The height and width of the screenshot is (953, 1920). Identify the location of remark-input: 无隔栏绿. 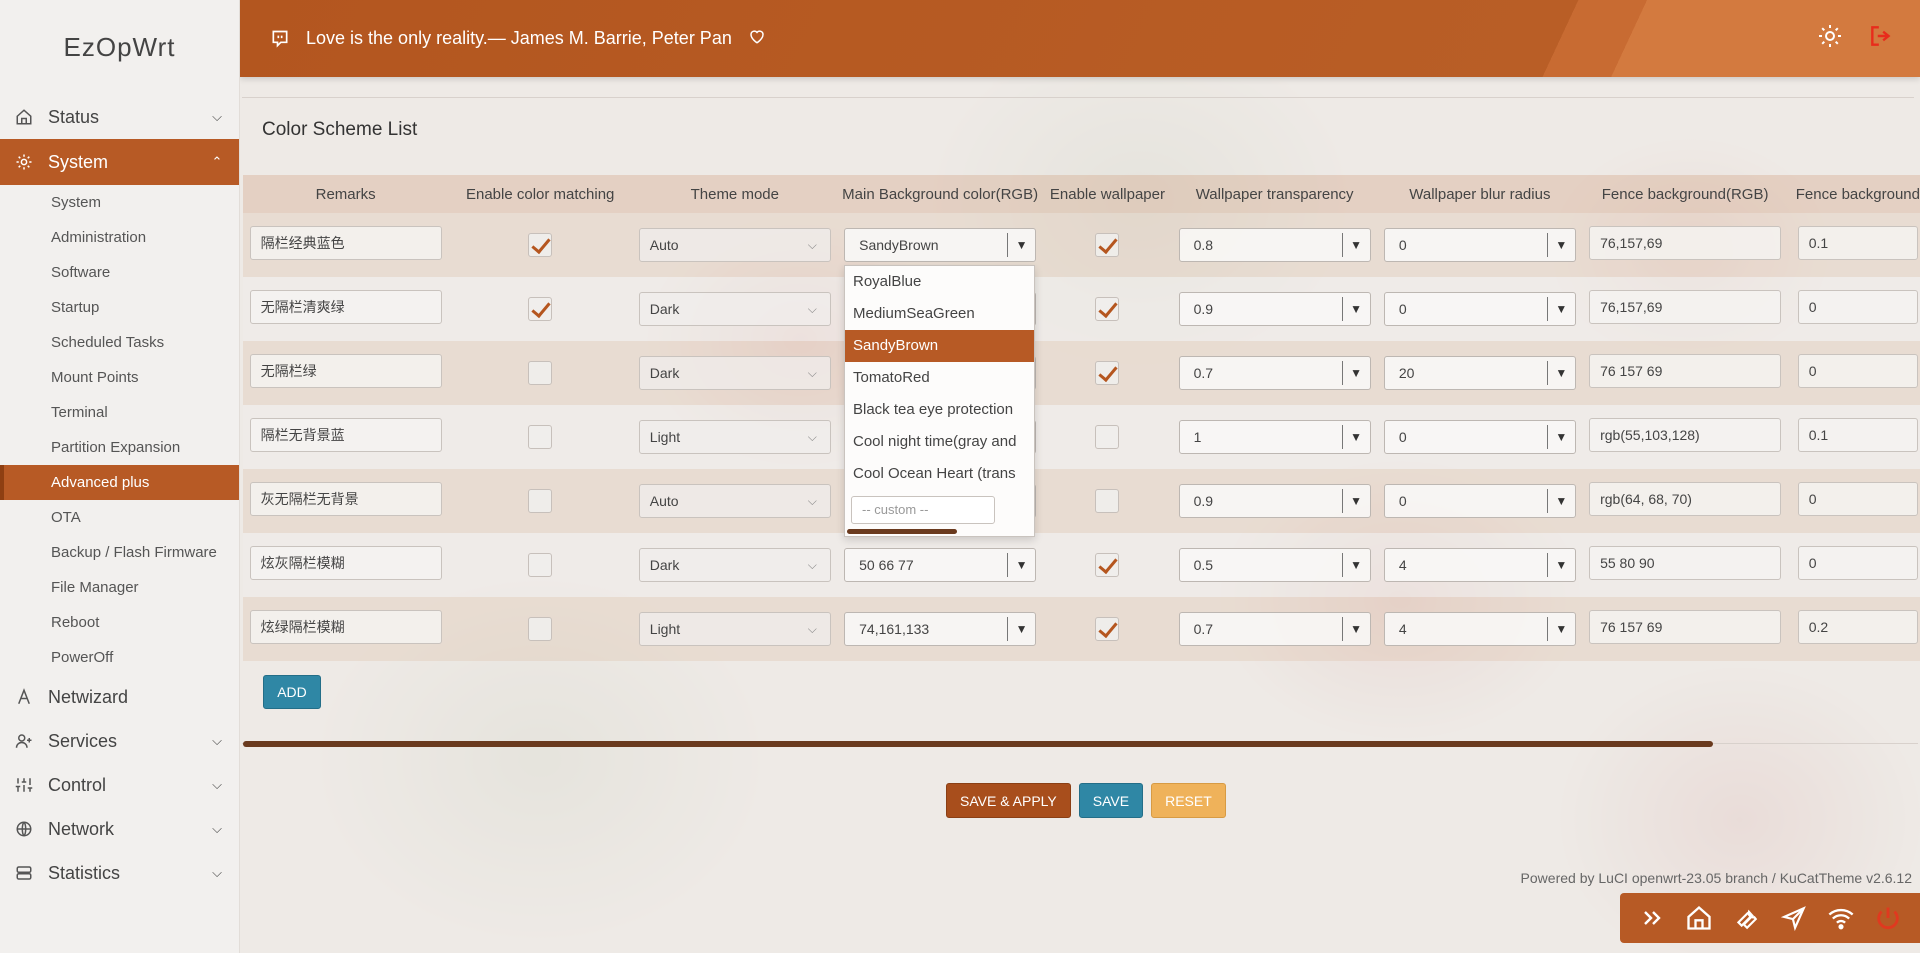
(345, 370).